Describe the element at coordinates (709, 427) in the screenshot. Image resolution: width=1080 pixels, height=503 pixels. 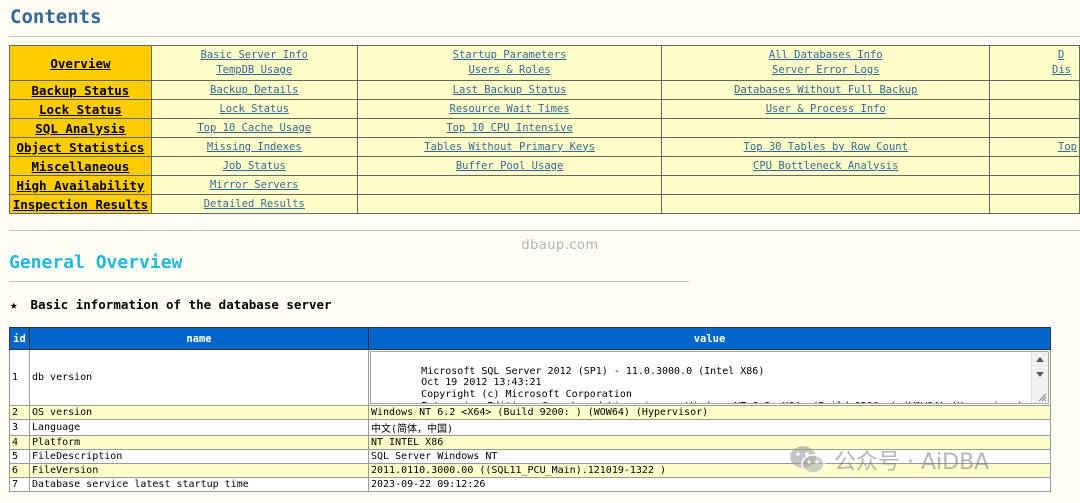
I see `row-value: 中文(简体，中国)` at that location.